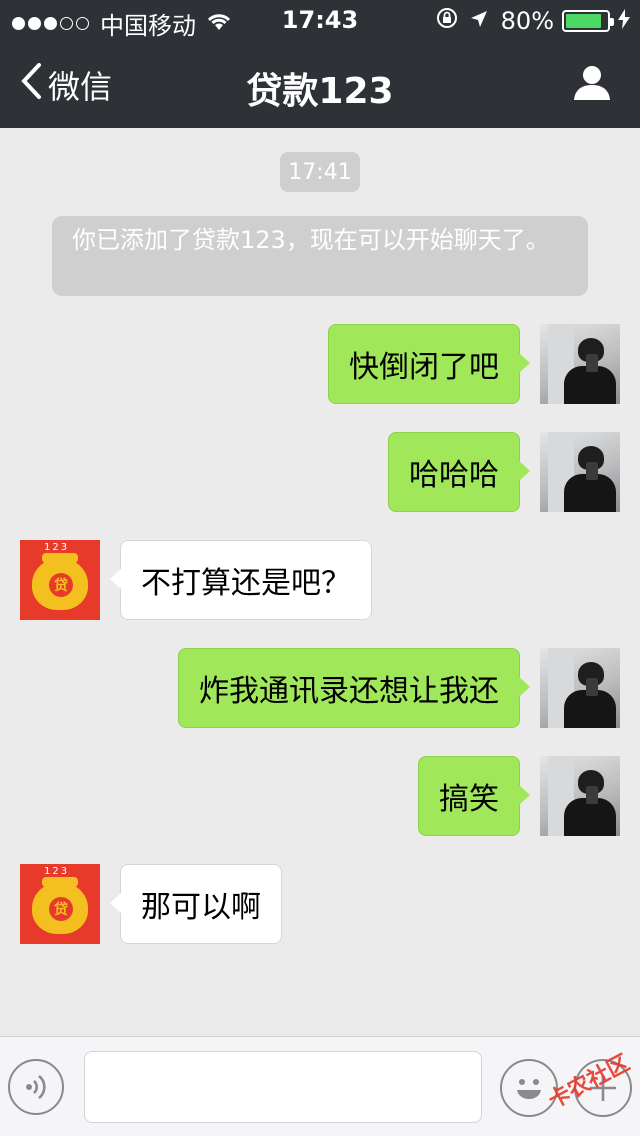 This screenshot has width=640, height=1136. Describe the element at coordinates (320, 364) in the screenshot. I see `message-row: 快倒闭了吧` at that location.